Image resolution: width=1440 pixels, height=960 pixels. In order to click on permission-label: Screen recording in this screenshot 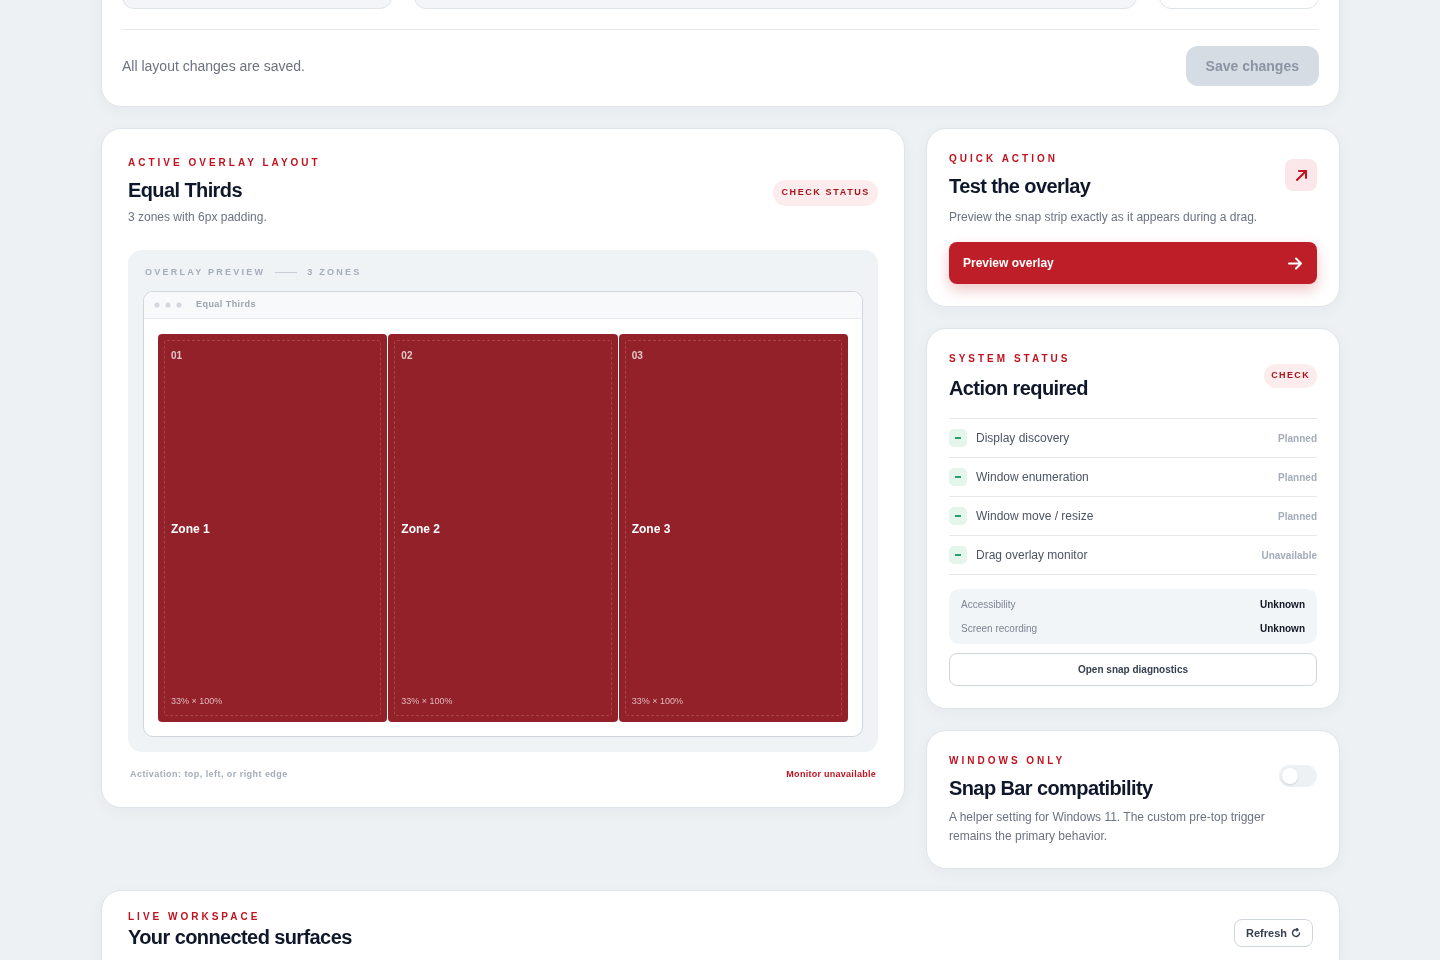, I will do `click(999, 629)`.